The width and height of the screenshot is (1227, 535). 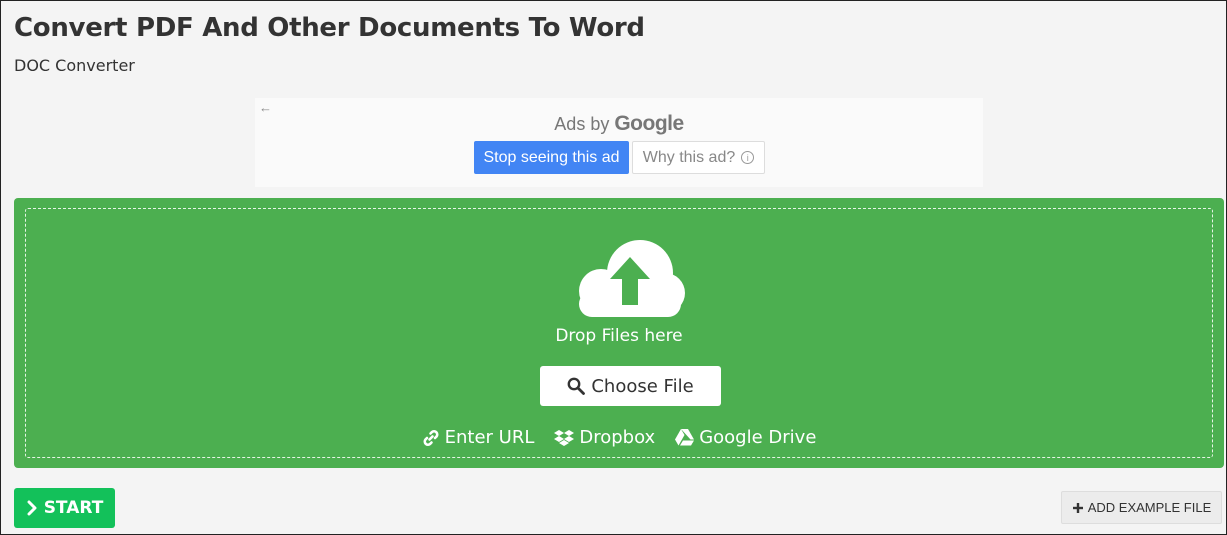 What do you see at coordinates (582, 124) in the screenshot?
I see `ads-by-label: Ads by` at bounding box center [582, 124].